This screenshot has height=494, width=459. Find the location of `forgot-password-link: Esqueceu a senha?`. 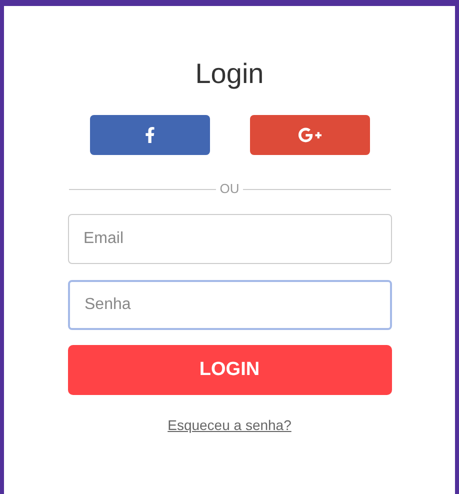

forgot-password-link: Esqueceu a senha? is located at coordinates (230, 425).